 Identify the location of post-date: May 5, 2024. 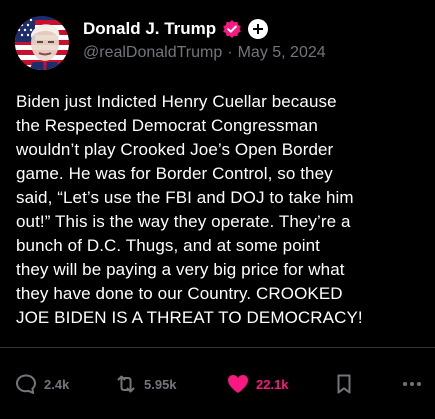
(282, 53).